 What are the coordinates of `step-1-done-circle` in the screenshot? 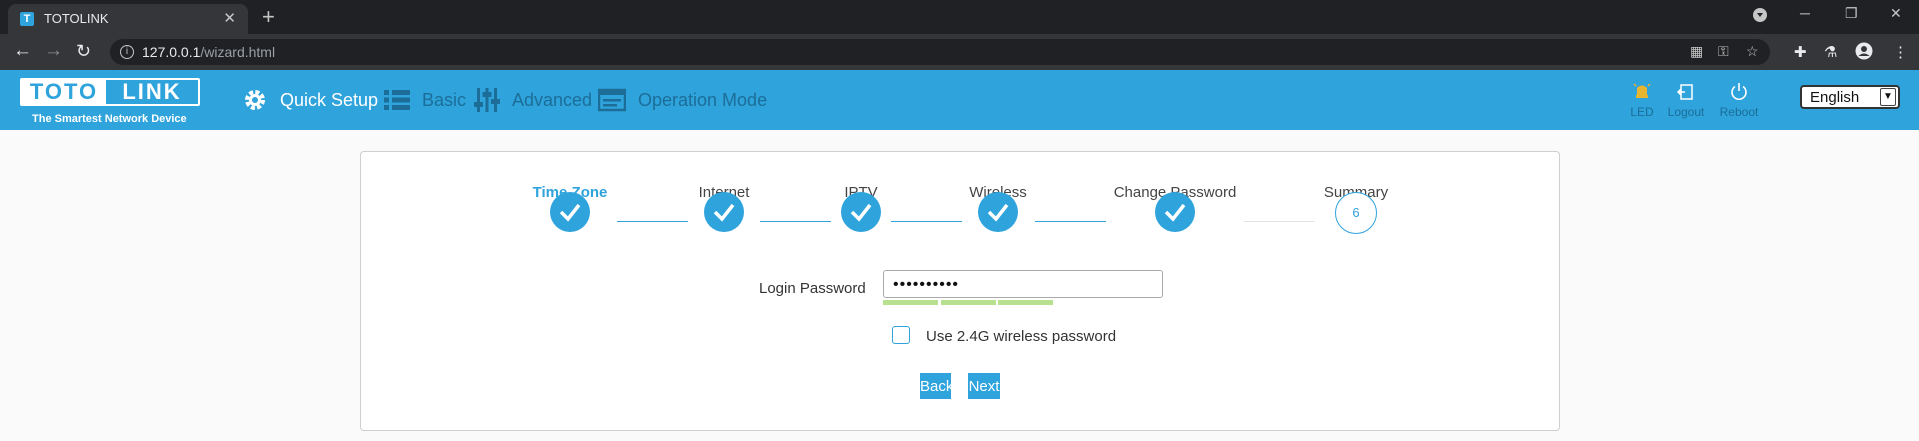 It's located at (570, 212).